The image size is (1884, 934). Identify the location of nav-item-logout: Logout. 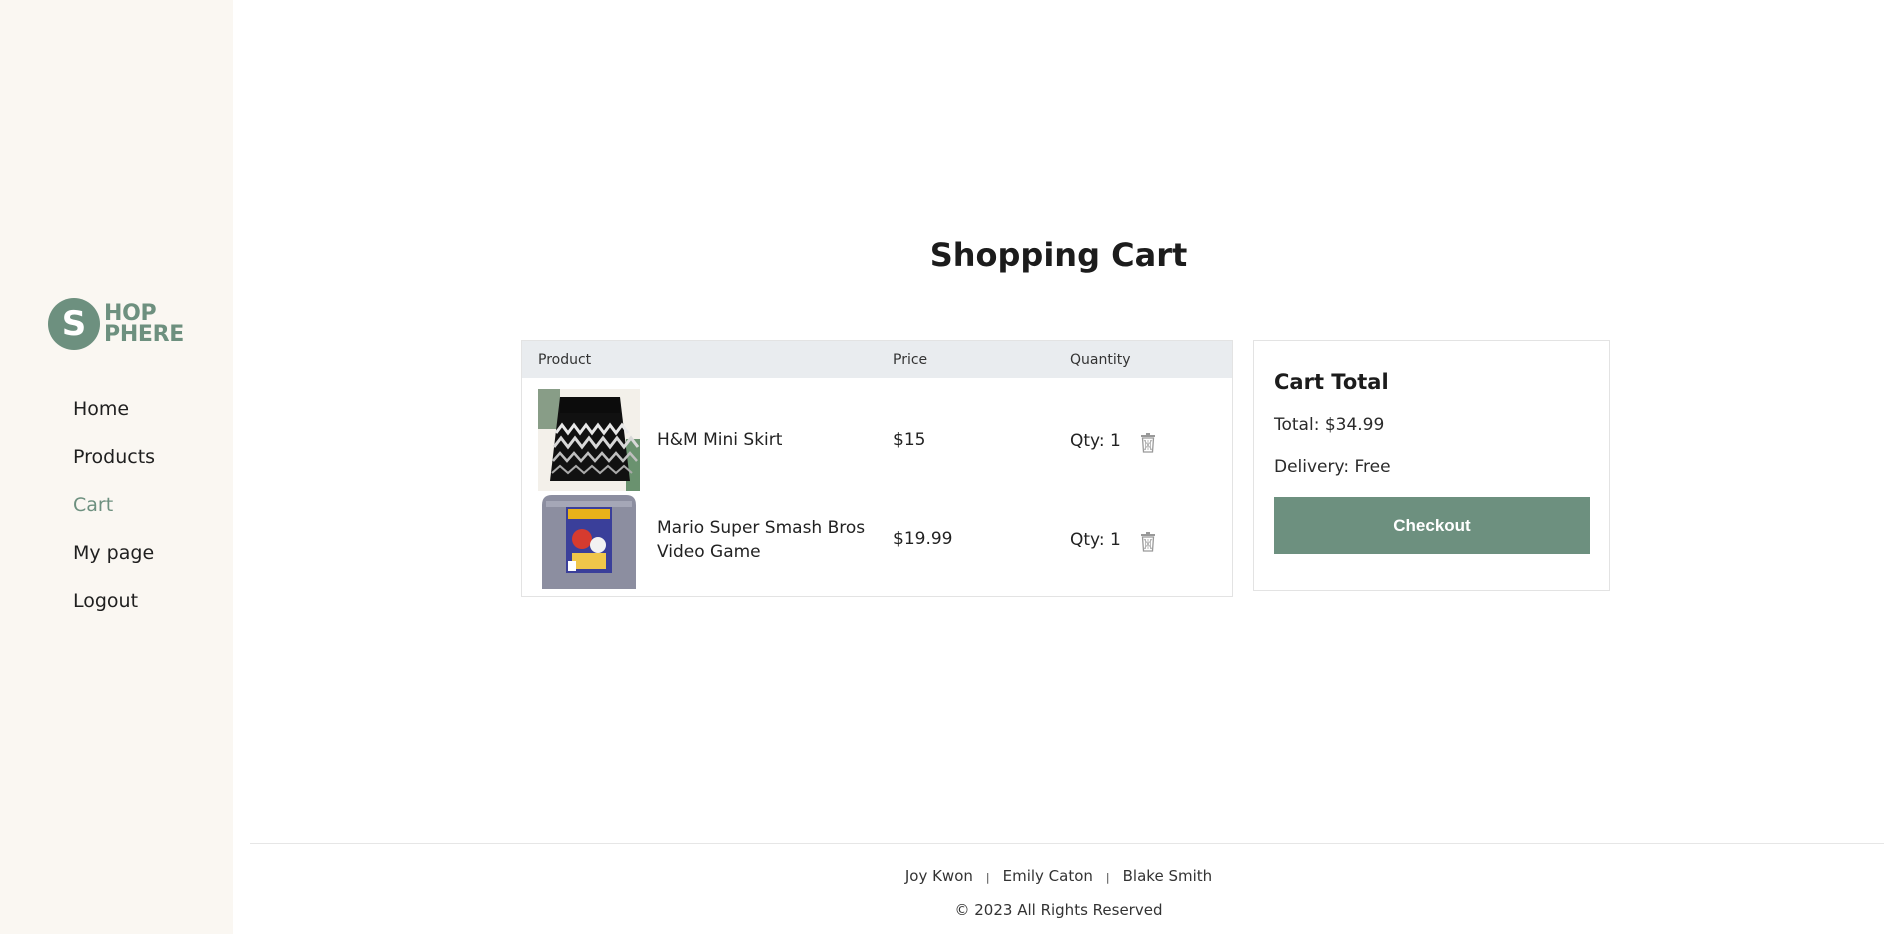
(114, 613).